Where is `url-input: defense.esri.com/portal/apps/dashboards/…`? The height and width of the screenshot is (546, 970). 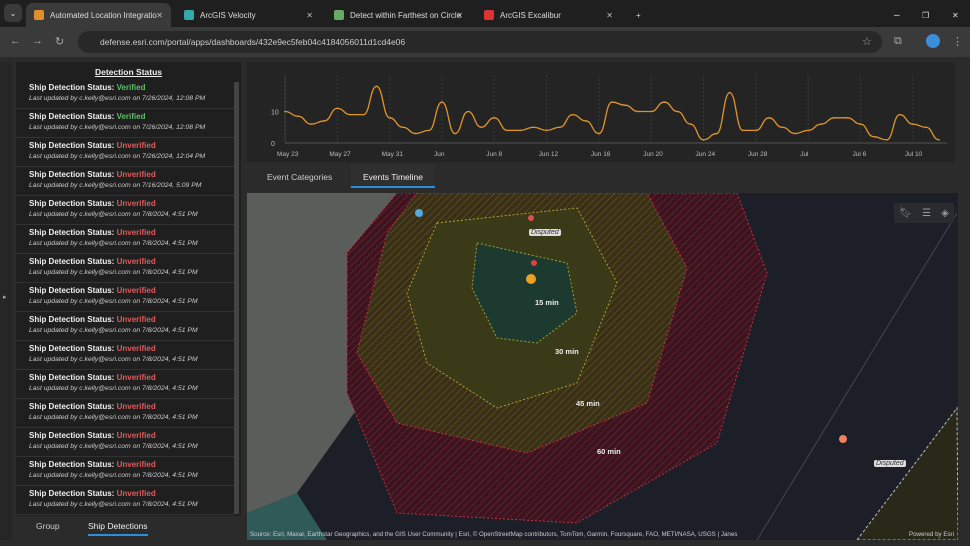 url-input: defense.esri.com/portal/apps/dashboards/… is located at coordinates (480, 42).